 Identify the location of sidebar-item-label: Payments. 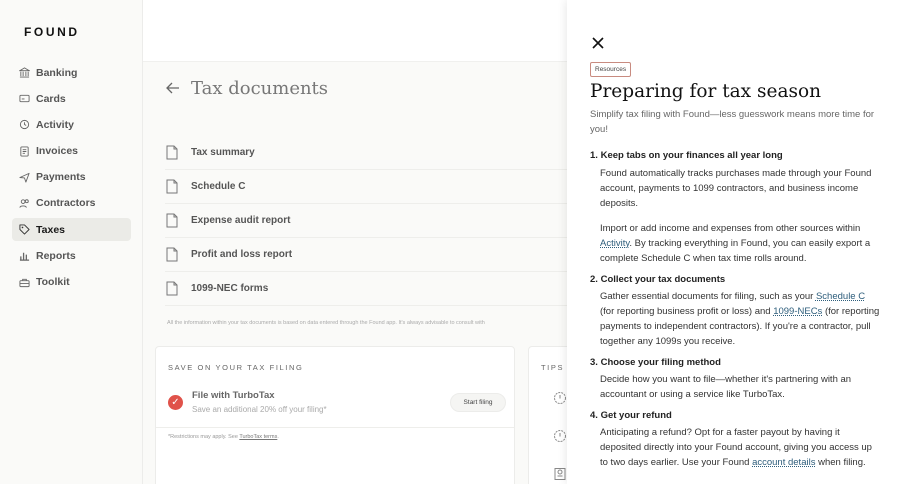
(61, 177).